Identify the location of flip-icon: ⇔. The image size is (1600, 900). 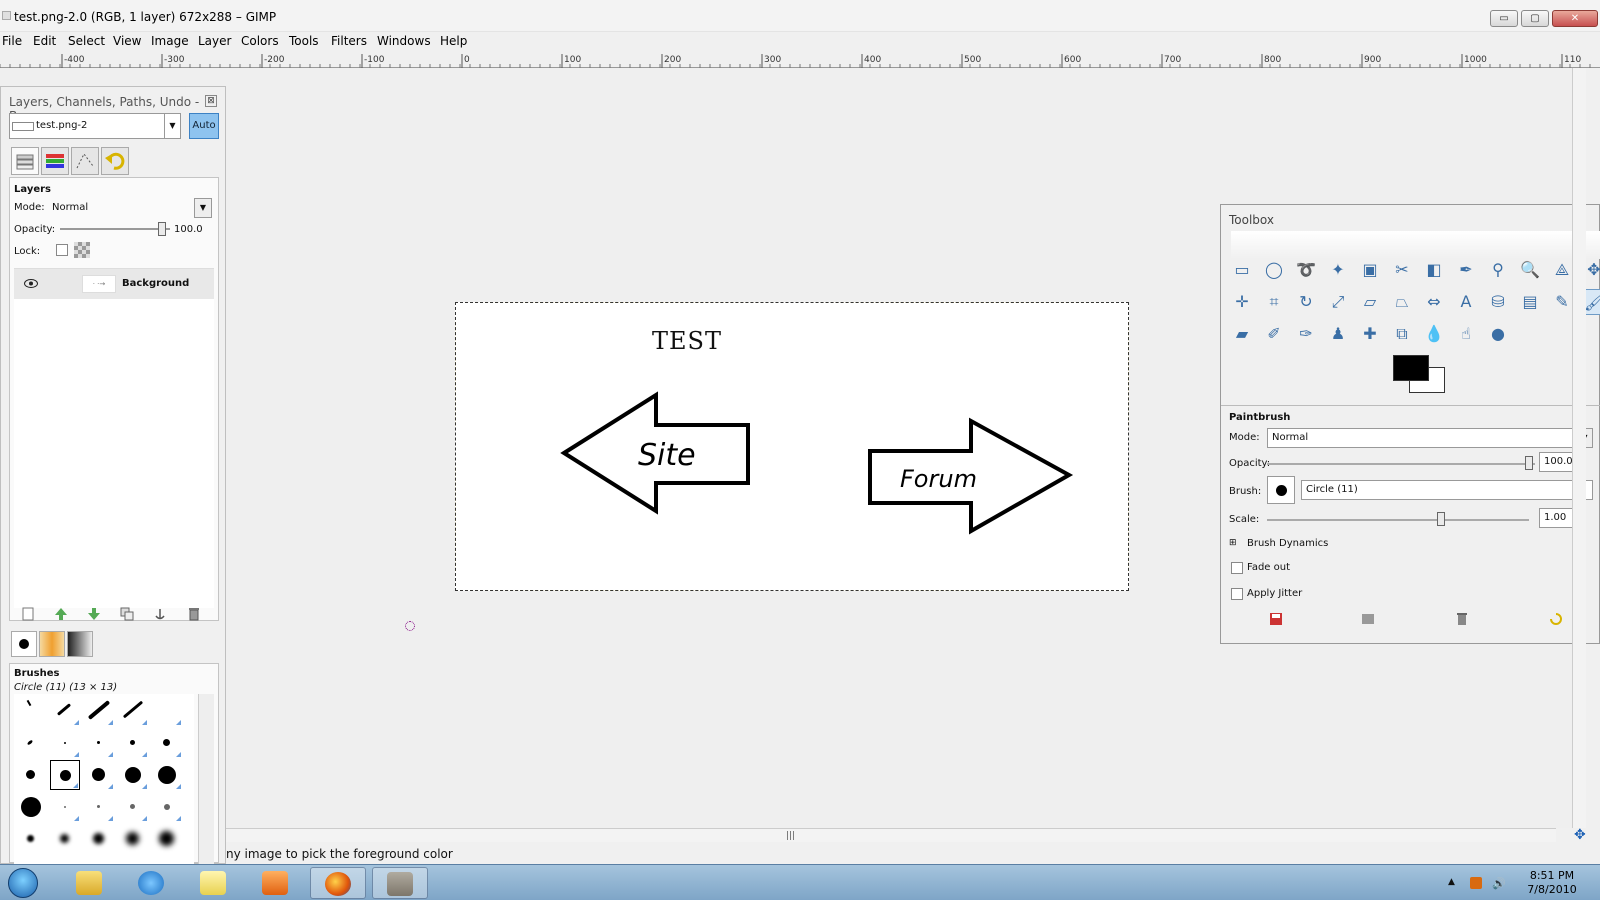
(1434, 302).